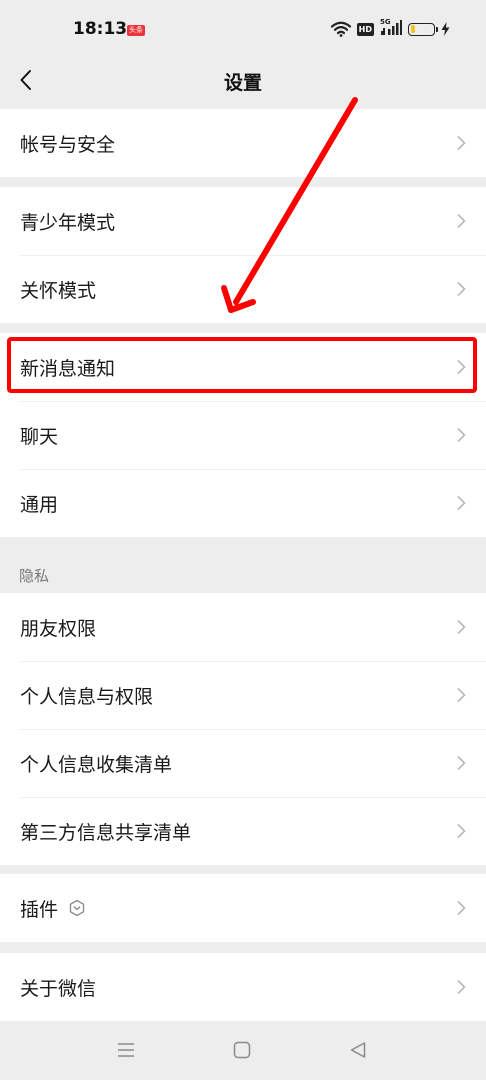 The image size is (486, 1080). Describe the element at coordinates (87, 696) in the screenshot. I see `settings-item-label: 个人信息与权限` at that location.